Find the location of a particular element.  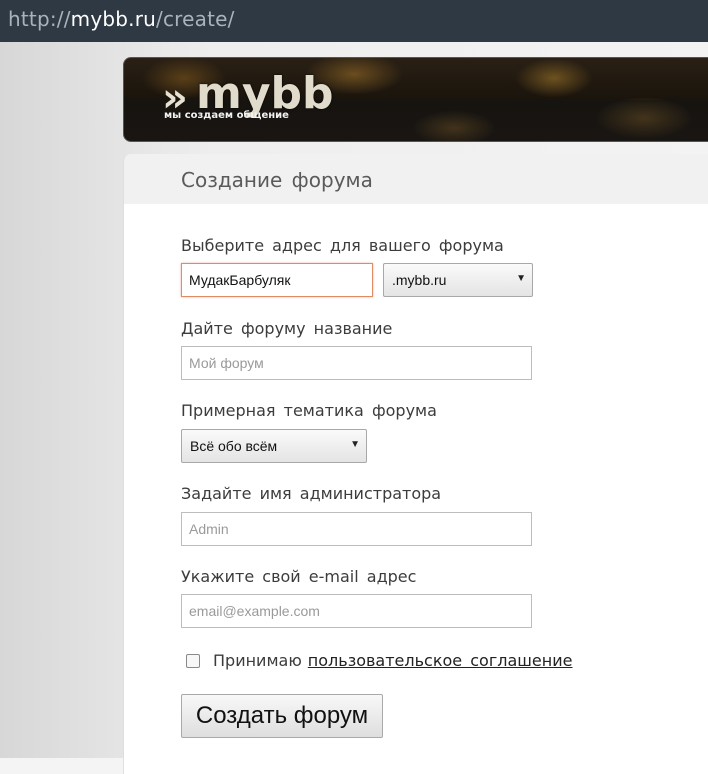

agreement-checkbox is located at coordinates (193, 661).